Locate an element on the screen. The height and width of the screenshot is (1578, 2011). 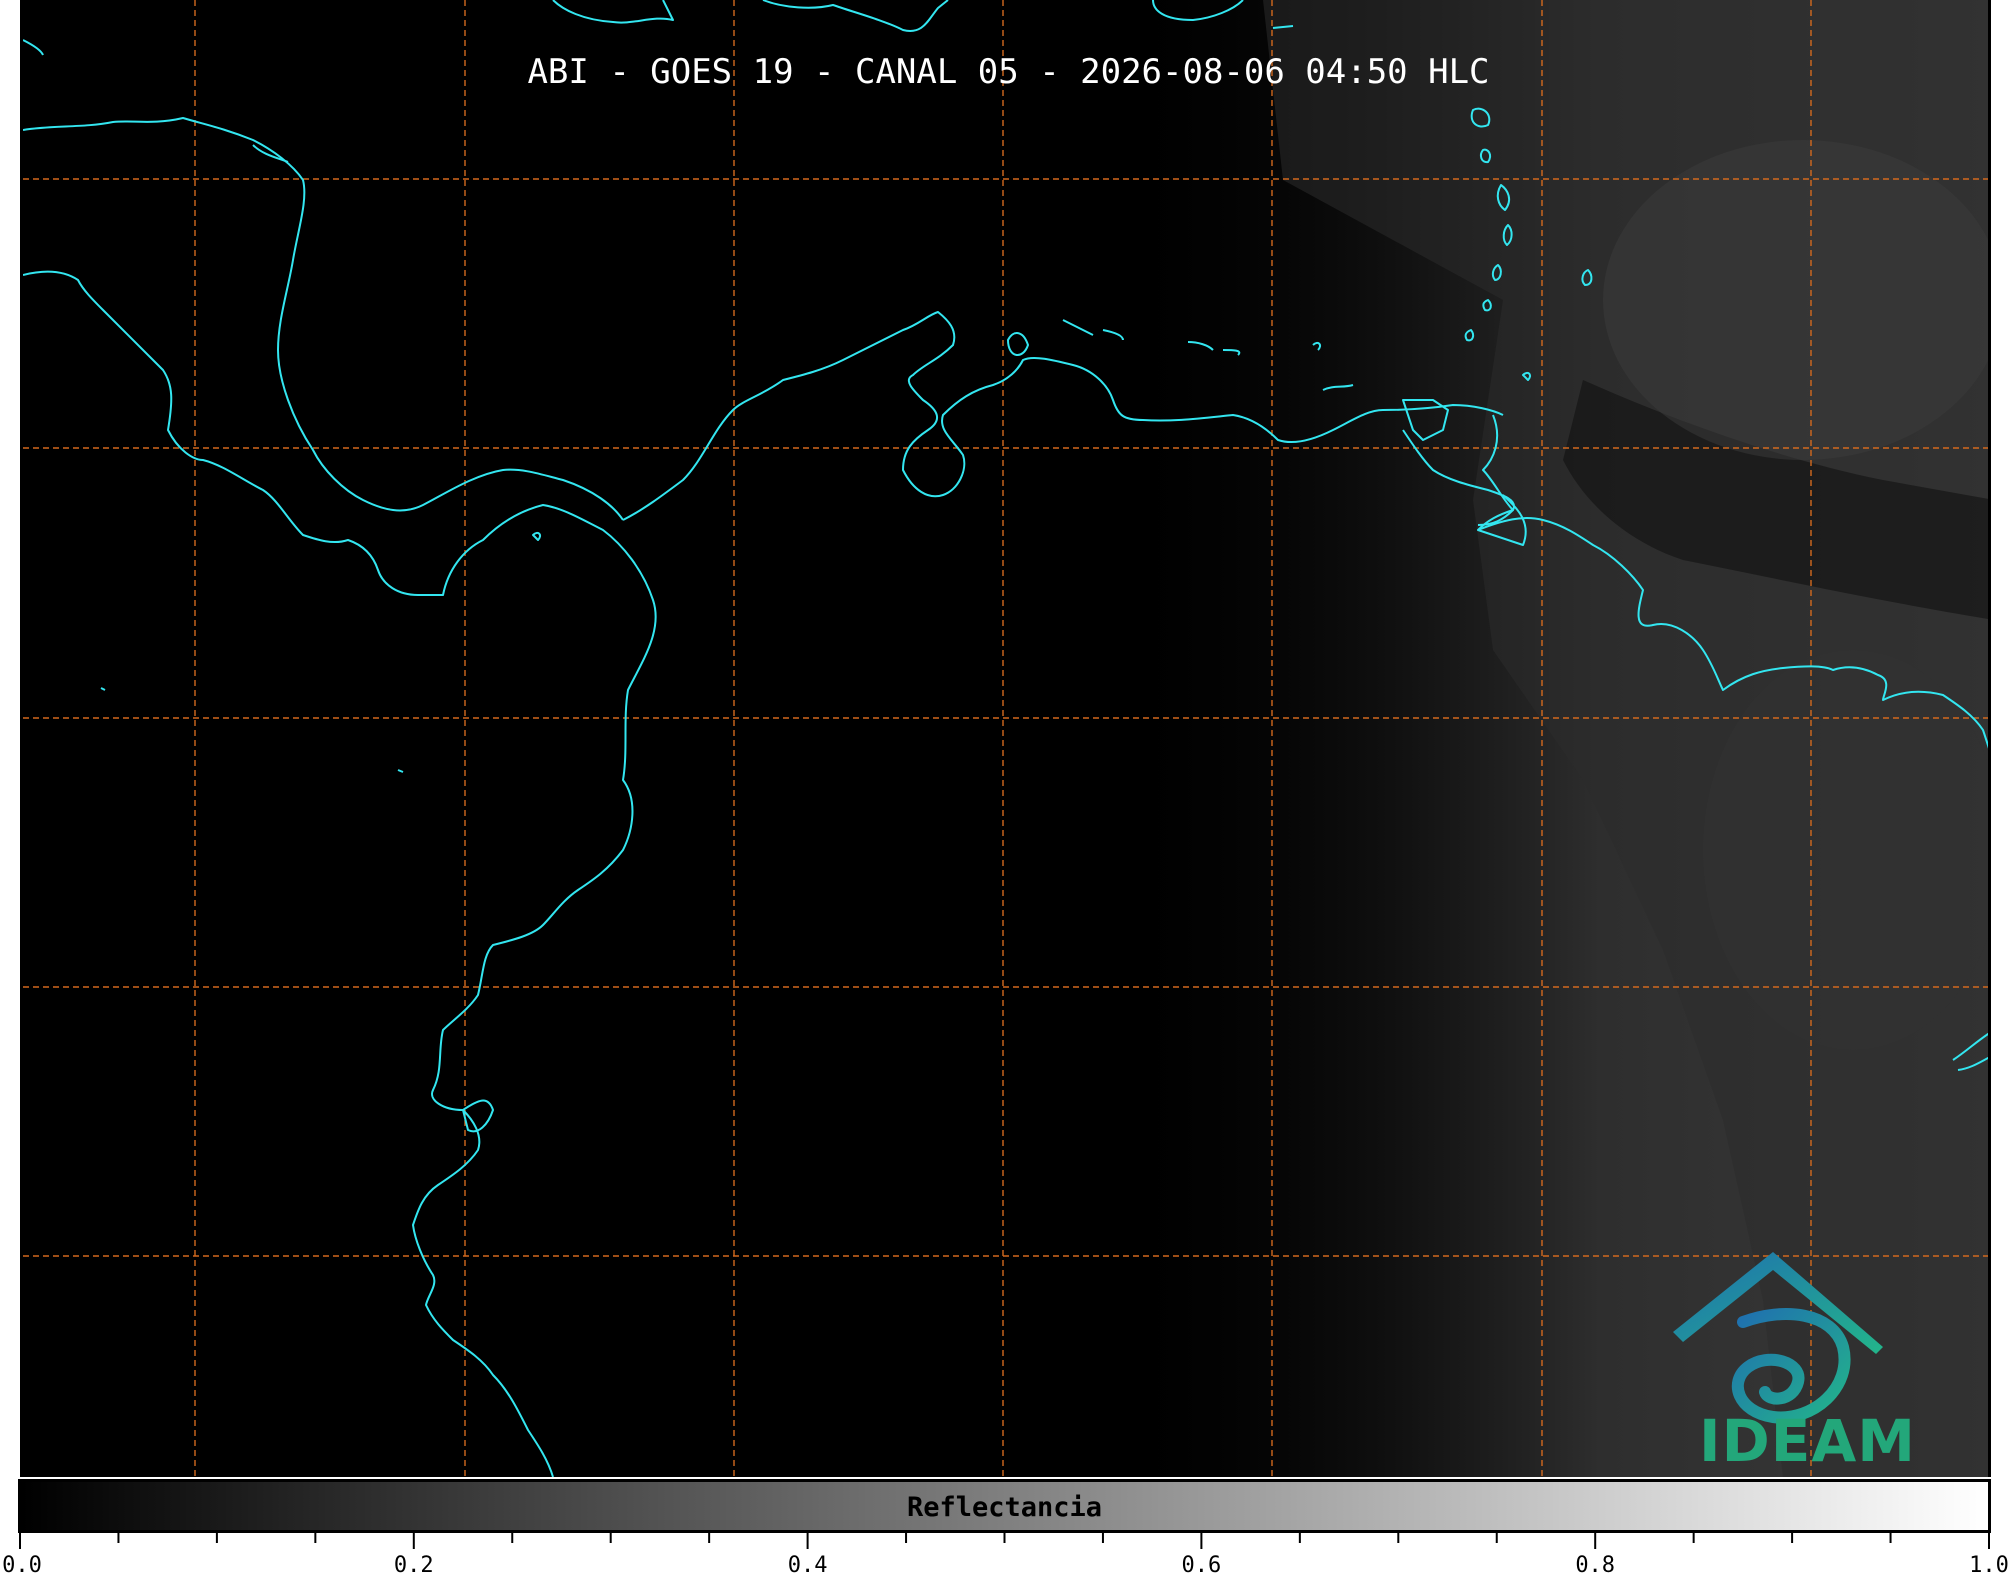
colorbar: Reflectancia is located at coordinates (1004, 1506).